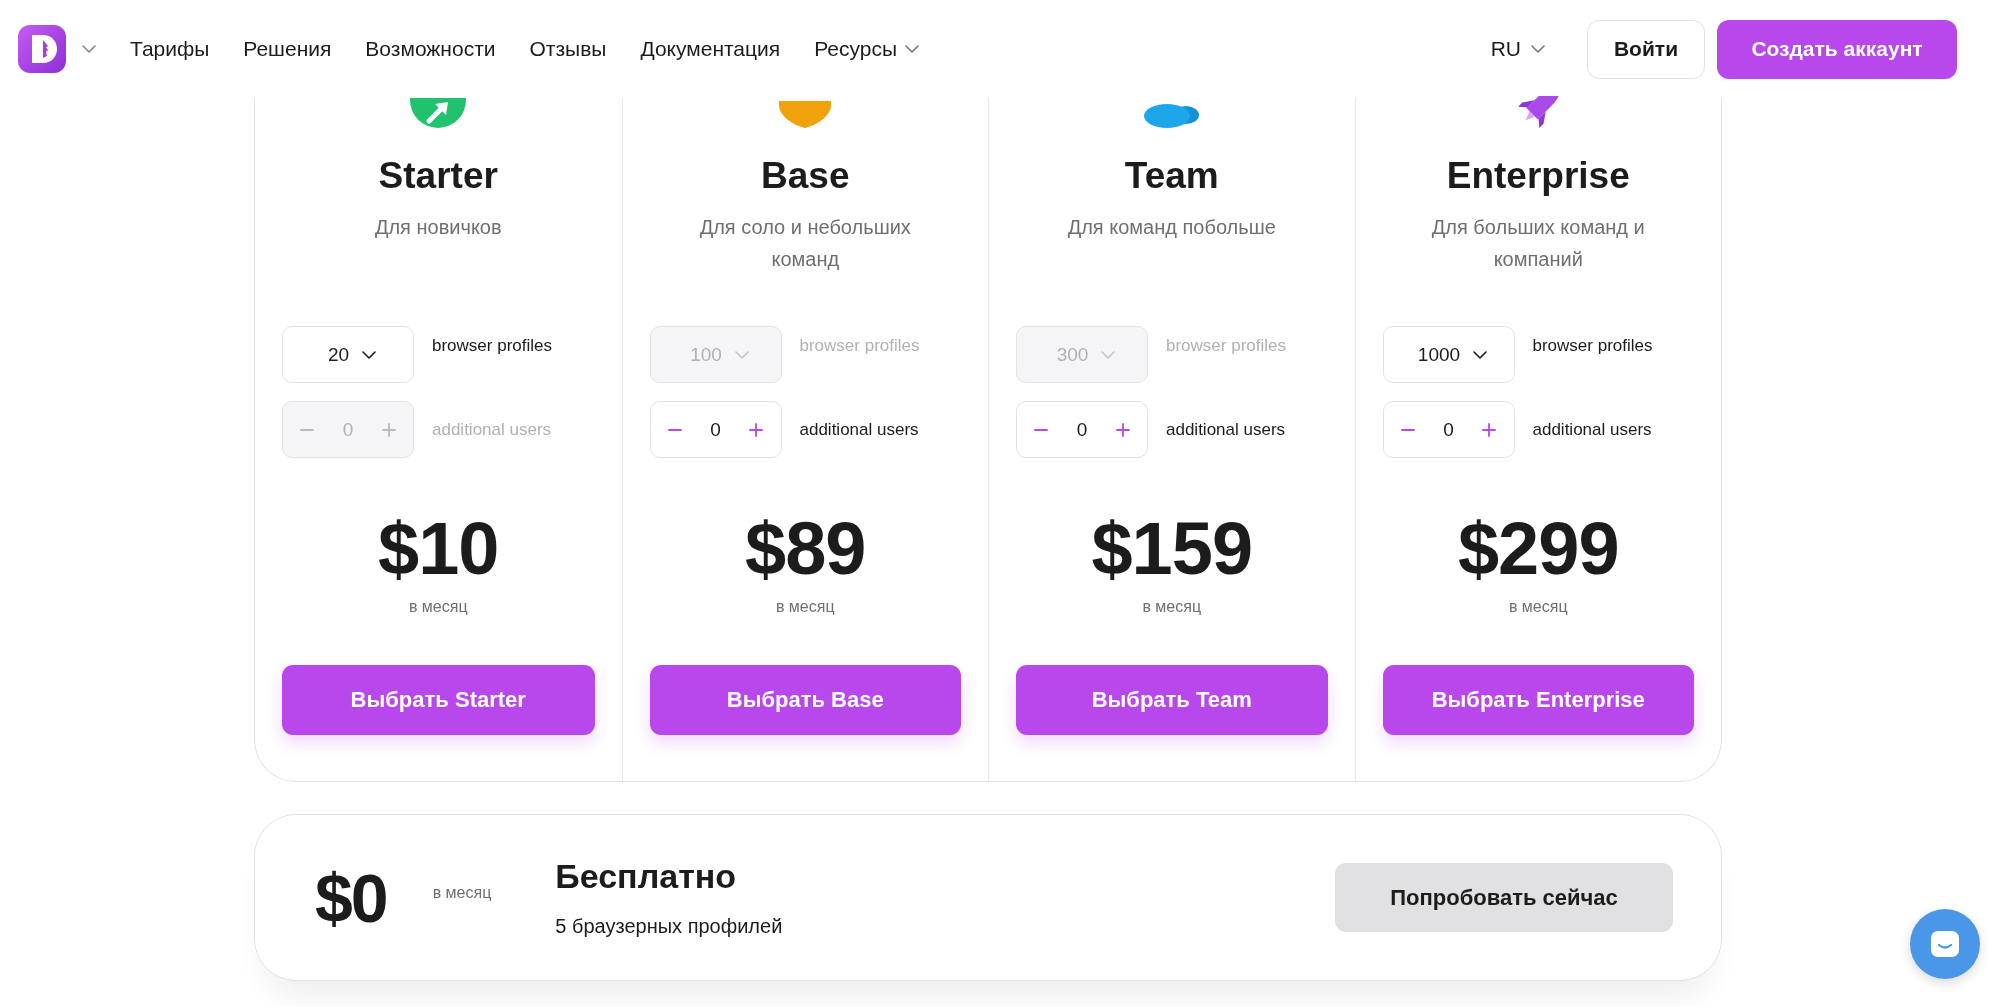  I want to click on chat-button, so click(1945, 944).